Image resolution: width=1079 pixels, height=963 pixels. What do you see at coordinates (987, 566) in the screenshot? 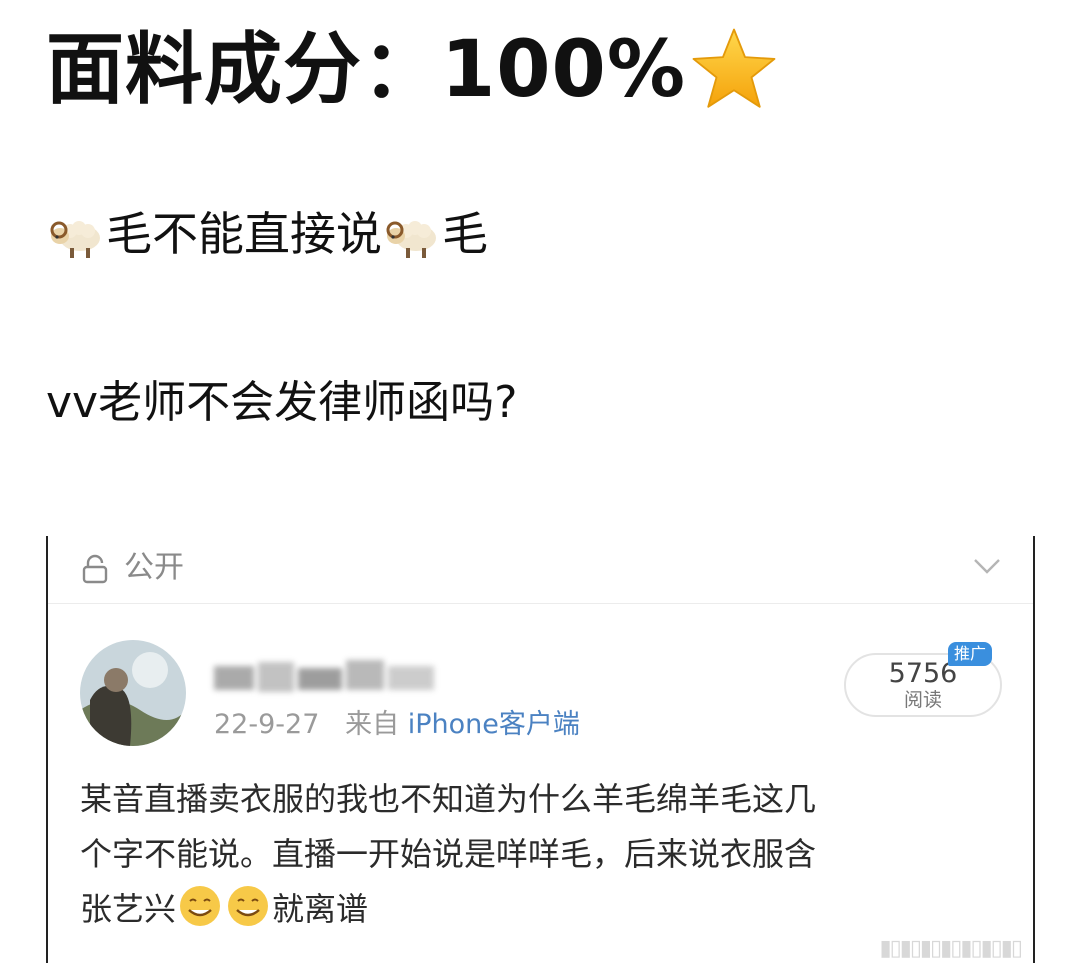
I see `chevron-down-icon` at bounding box center [987, 566].